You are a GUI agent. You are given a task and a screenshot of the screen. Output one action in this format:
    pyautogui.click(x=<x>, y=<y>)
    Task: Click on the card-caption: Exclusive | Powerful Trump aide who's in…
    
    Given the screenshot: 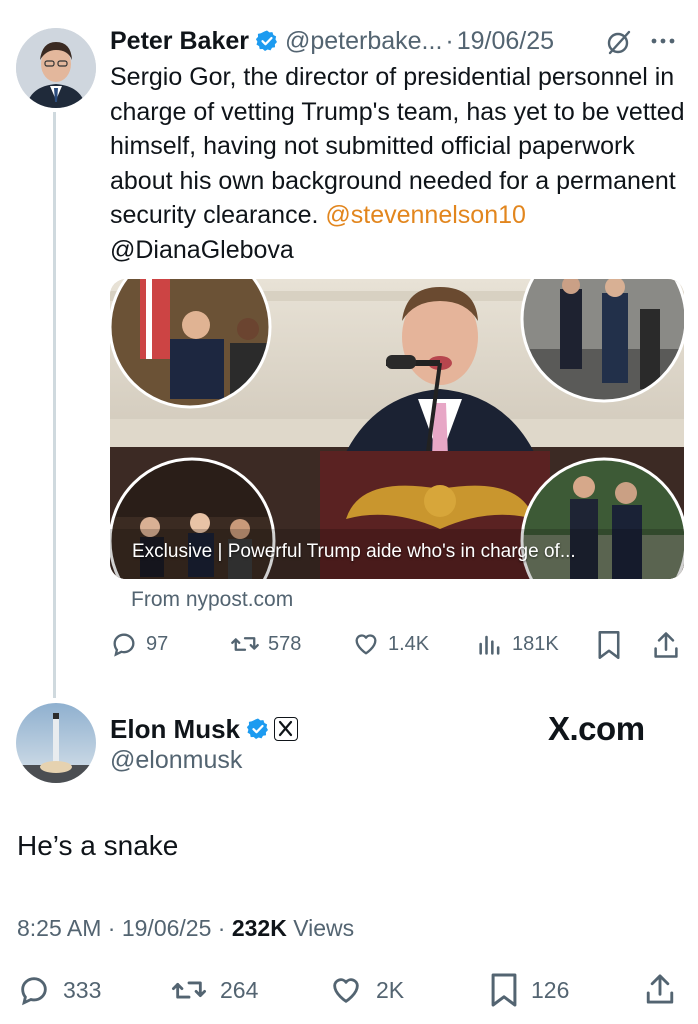 What is the action you would take?
    pyautogui.click(x=354, y=551)
    